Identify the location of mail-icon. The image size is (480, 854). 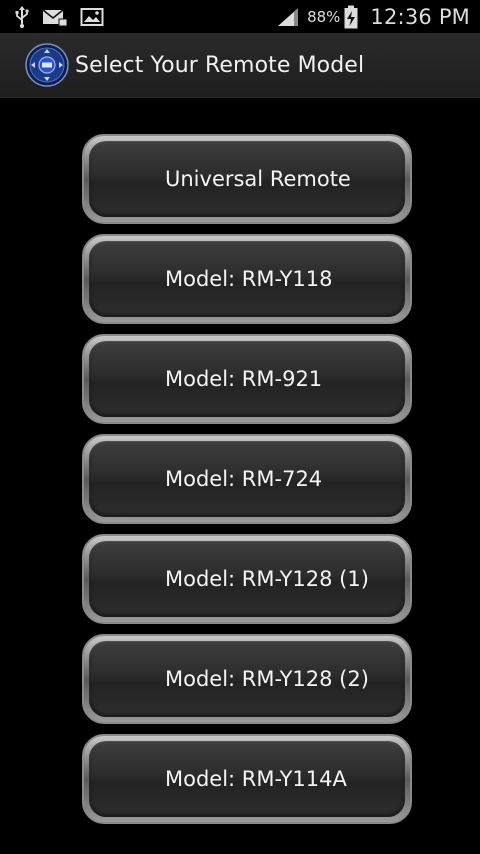
(55, 17).